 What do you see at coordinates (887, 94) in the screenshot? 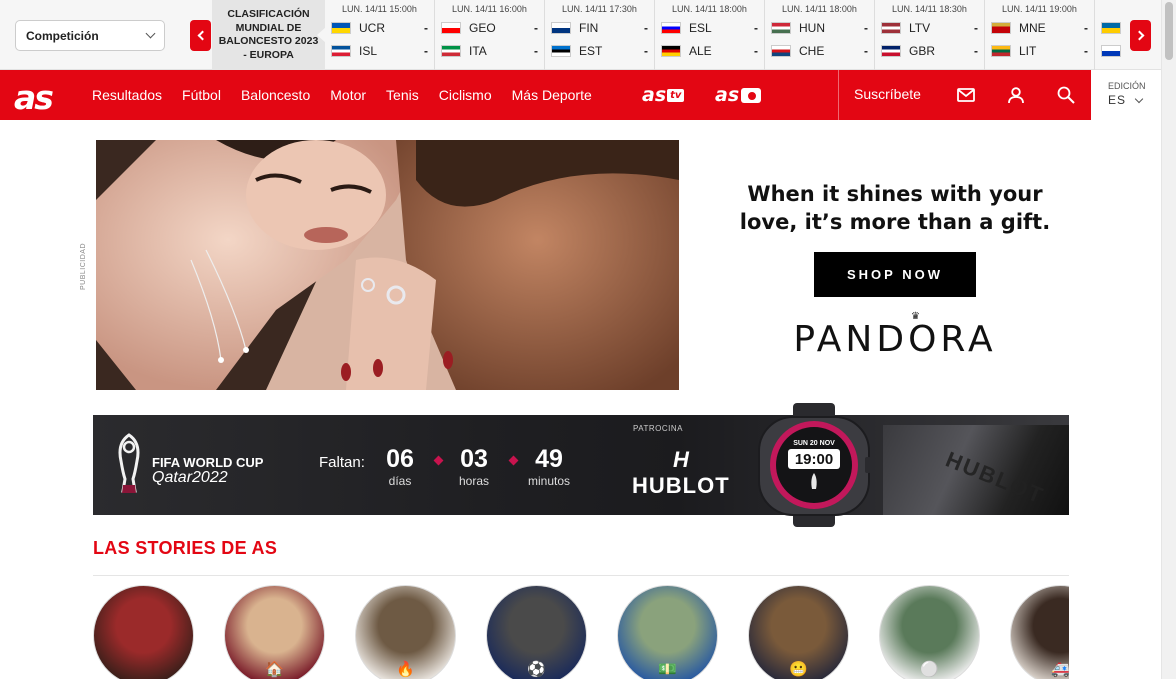
I see `subscribe-link: Suscríbete` at bounding box center [887, 94].